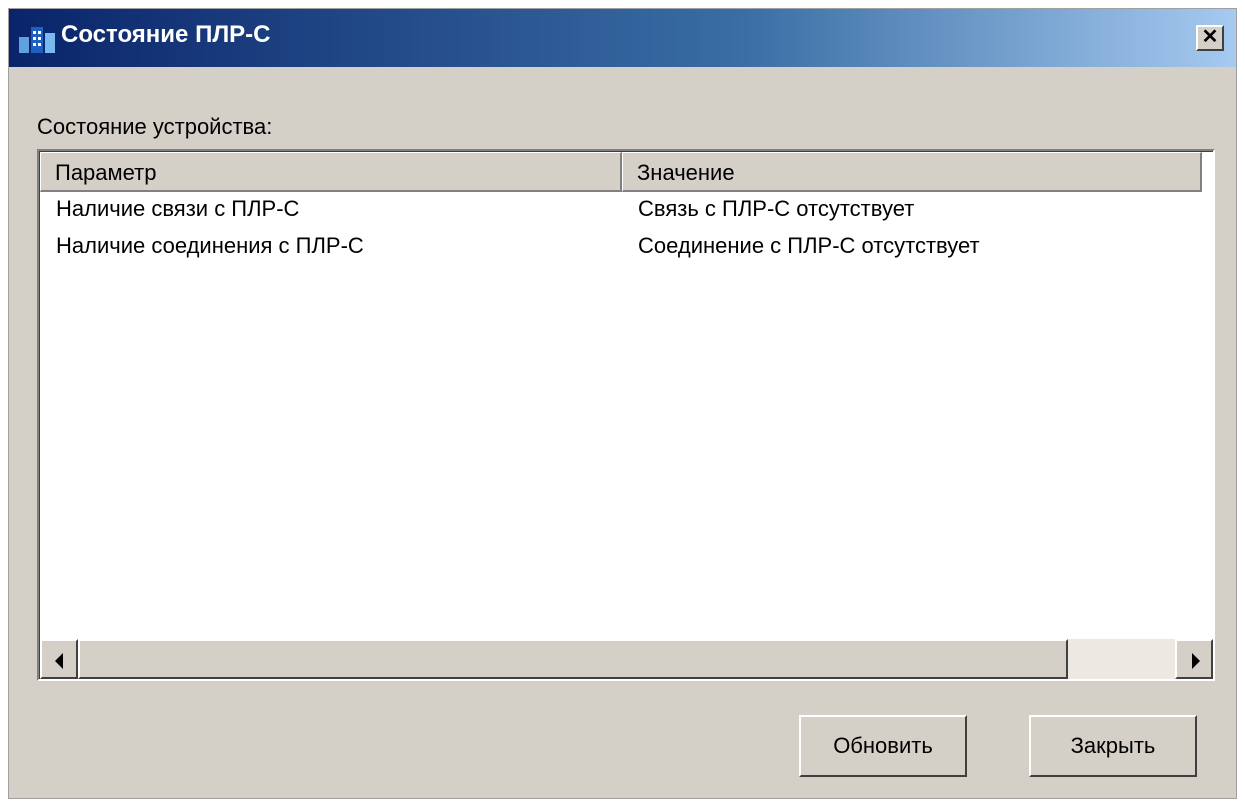  I want to click on column-header-value: Значение, so click(912, 172).